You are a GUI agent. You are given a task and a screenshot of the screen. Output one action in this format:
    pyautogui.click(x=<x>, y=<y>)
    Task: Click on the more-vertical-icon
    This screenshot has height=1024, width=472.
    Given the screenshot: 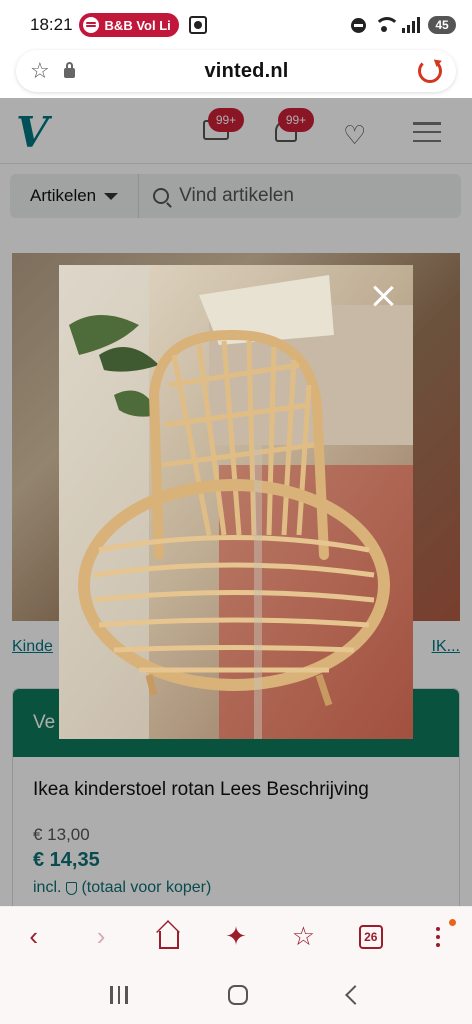 What is the action you would take?
    pyautogui.click(x=438, y=936)
    